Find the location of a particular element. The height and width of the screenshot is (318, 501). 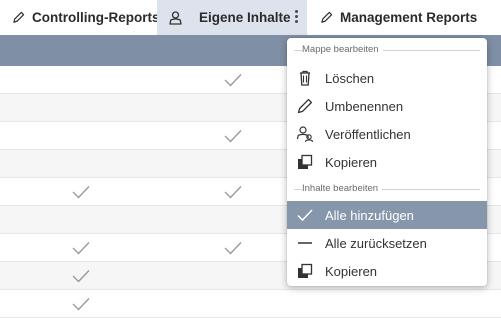

tab-eigene-inhalte: Eigene Inhalte is located at coordinates (232, 17).